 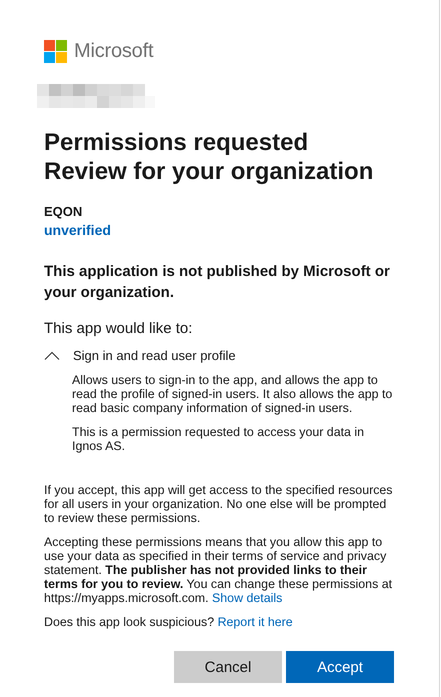 I want to click on show-details-link: Show details, so click(x=247, y=598).